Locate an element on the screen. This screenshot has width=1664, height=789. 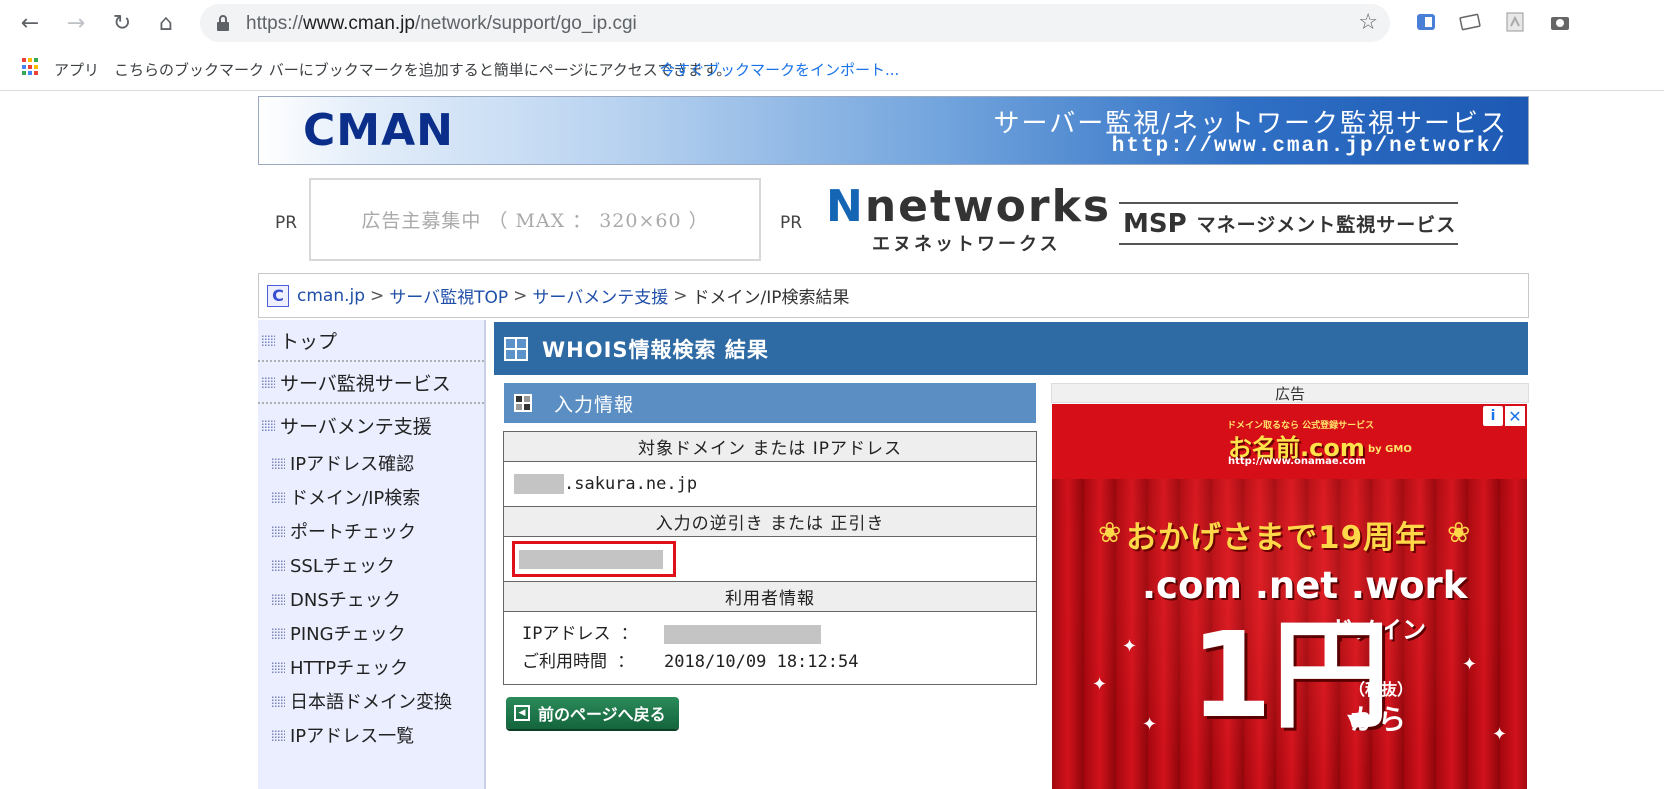
pr-label-right: PR is located at coordinates (791, 223).